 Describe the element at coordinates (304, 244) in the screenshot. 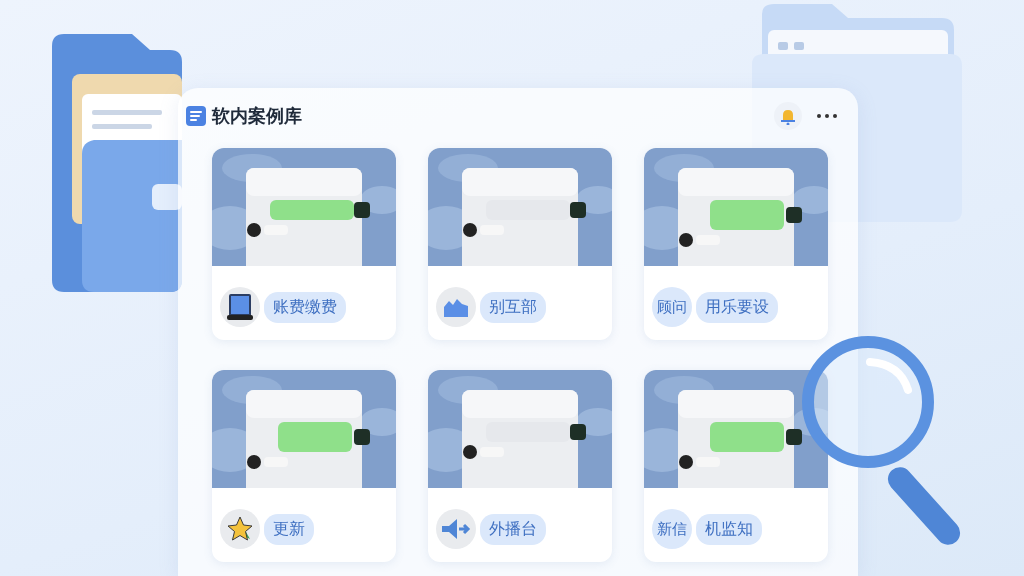

I see `case-card: 账费缴费` at that location.